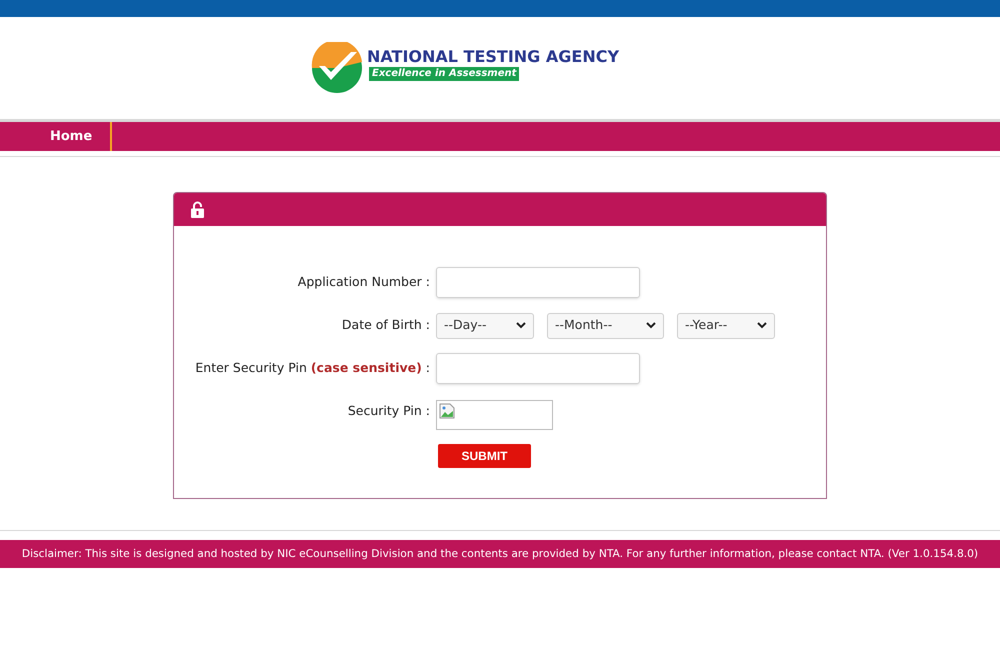  What do you see at coordinates (726, 325) in the screenshot?
I see `dropdown: --Year--` at bounding box center [726, 325].